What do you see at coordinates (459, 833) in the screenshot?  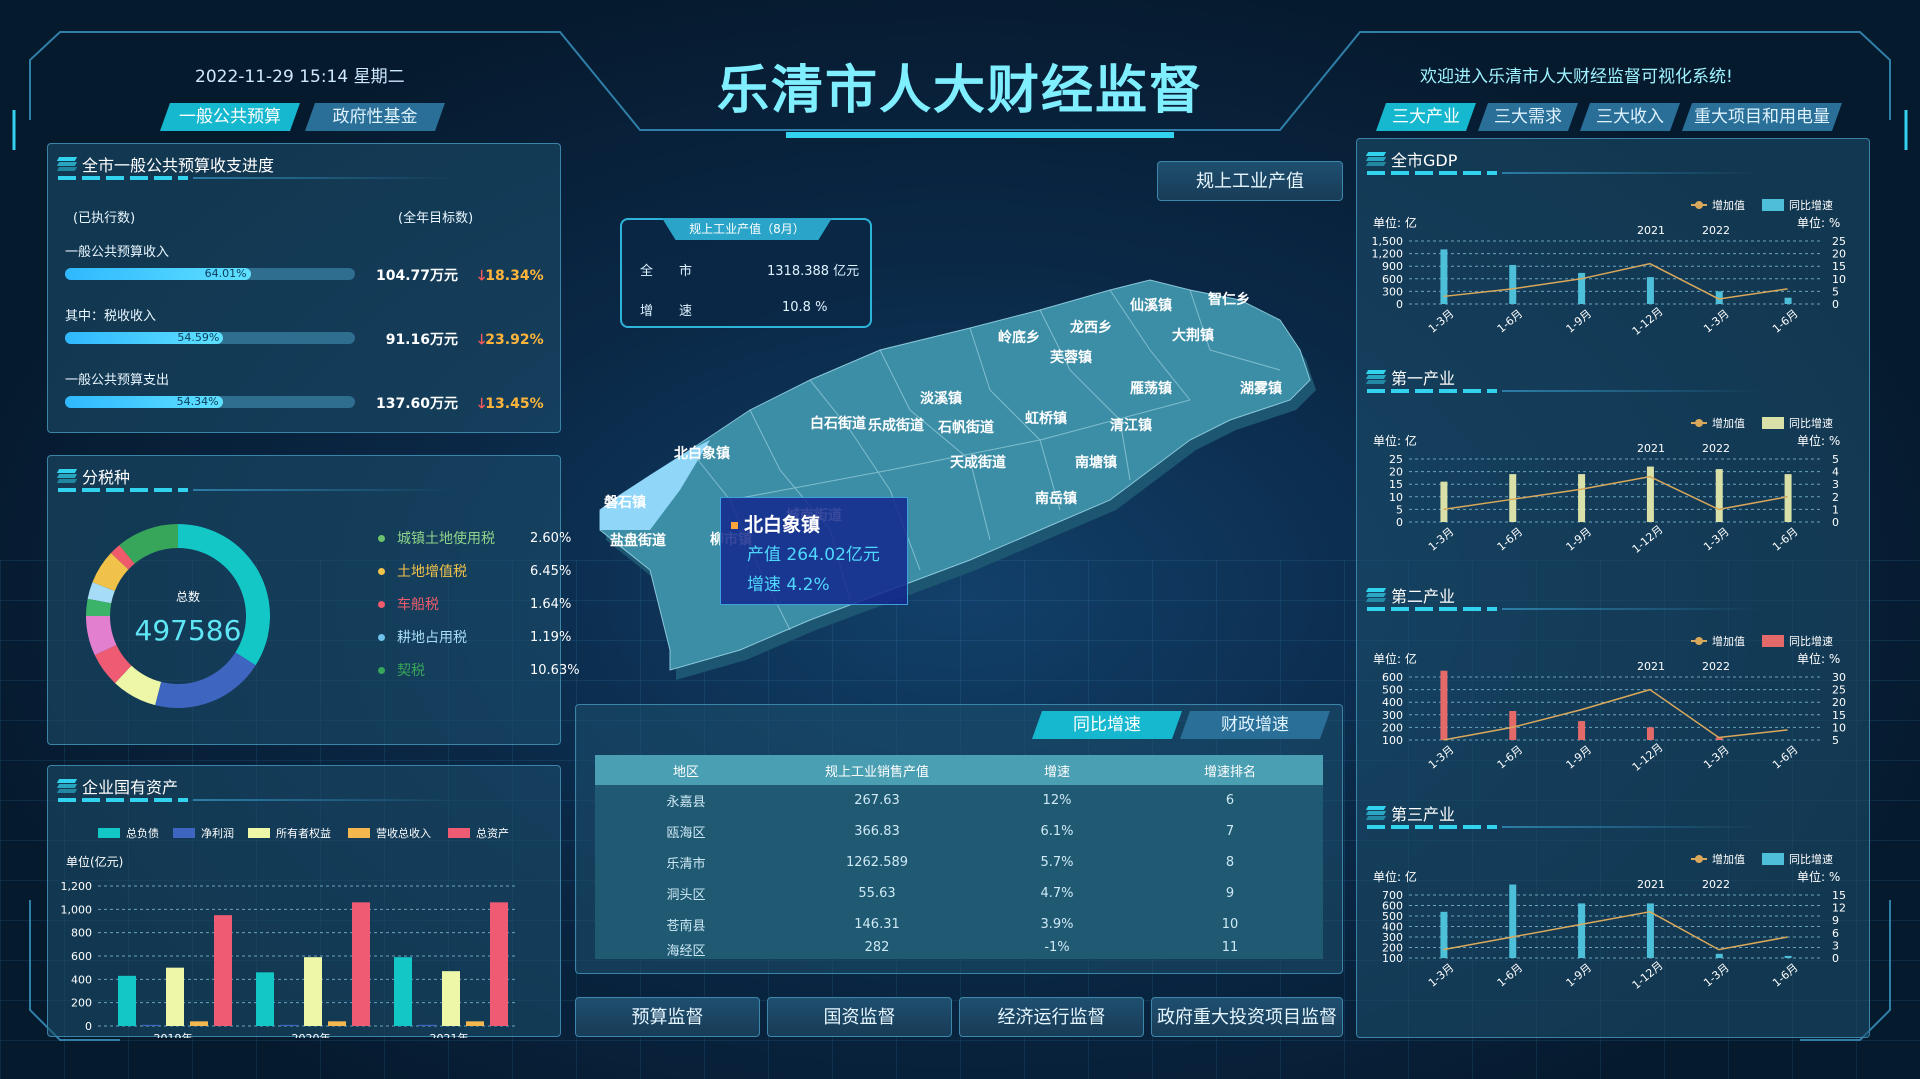 I see `legend-swatch` at bounding box center [459, 833].